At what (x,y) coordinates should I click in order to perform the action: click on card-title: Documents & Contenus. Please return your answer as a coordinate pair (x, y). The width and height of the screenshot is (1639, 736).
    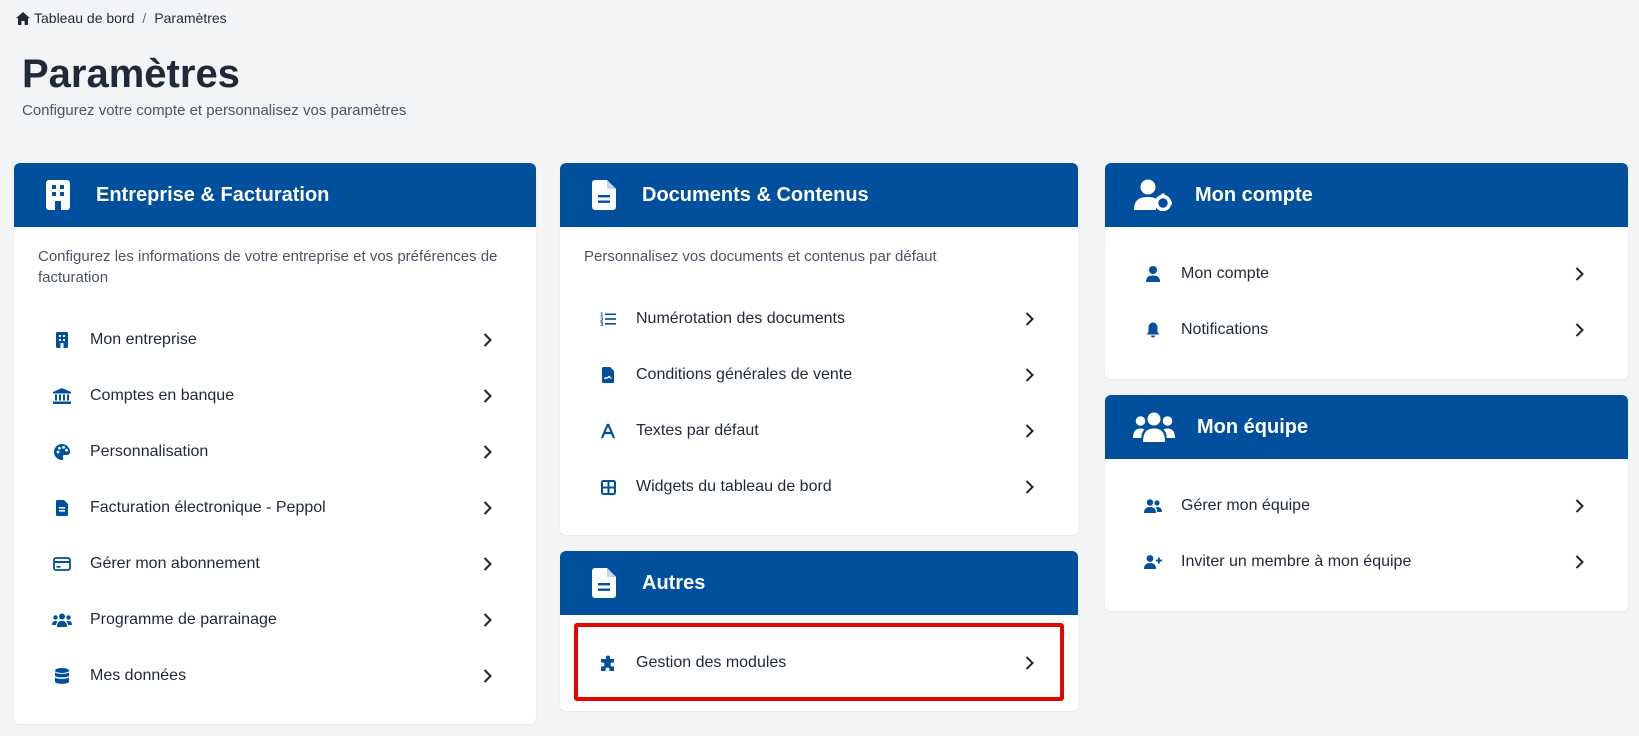
    Looking at the image, I should click on (755, 194).